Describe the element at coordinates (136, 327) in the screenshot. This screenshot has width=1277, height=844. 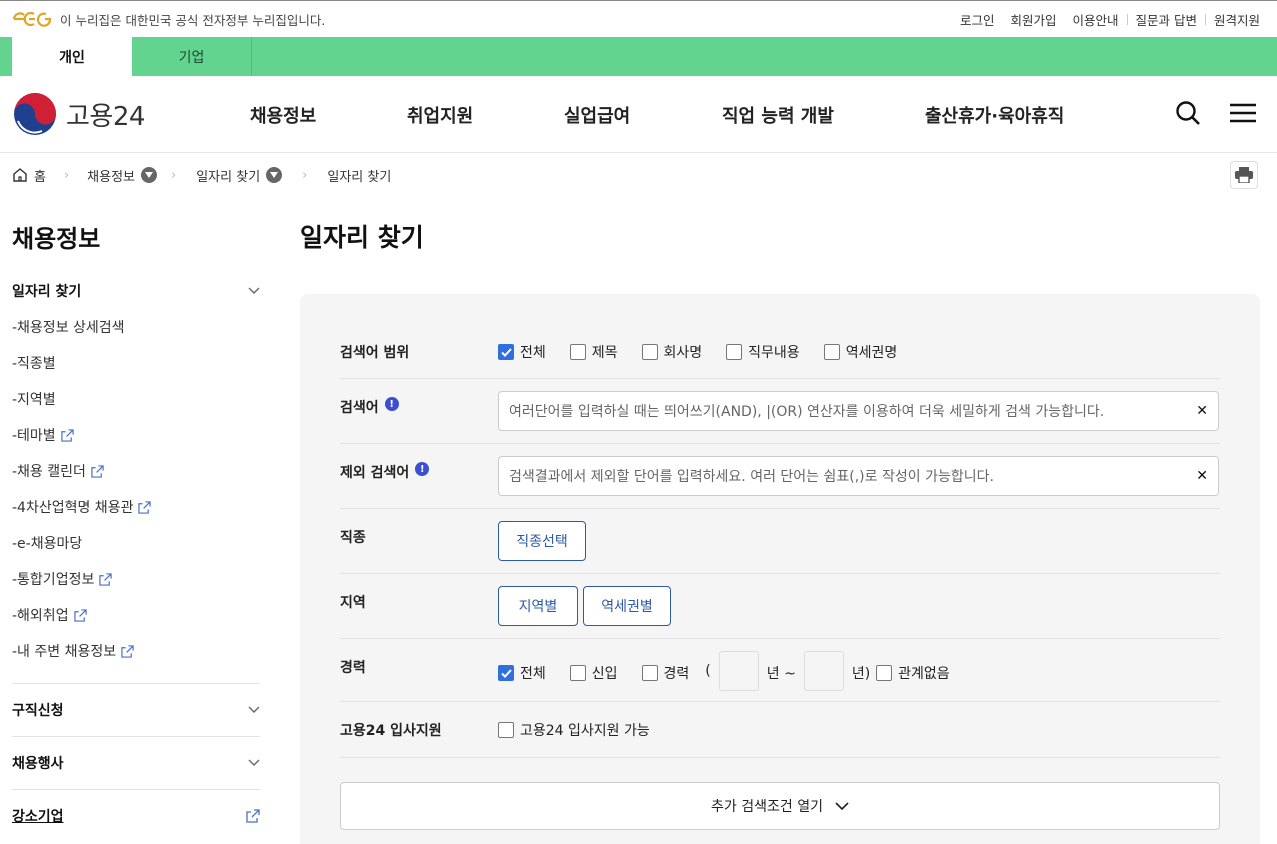
I see `sidebar-subitem: -채용정보 상세검색` at that location.